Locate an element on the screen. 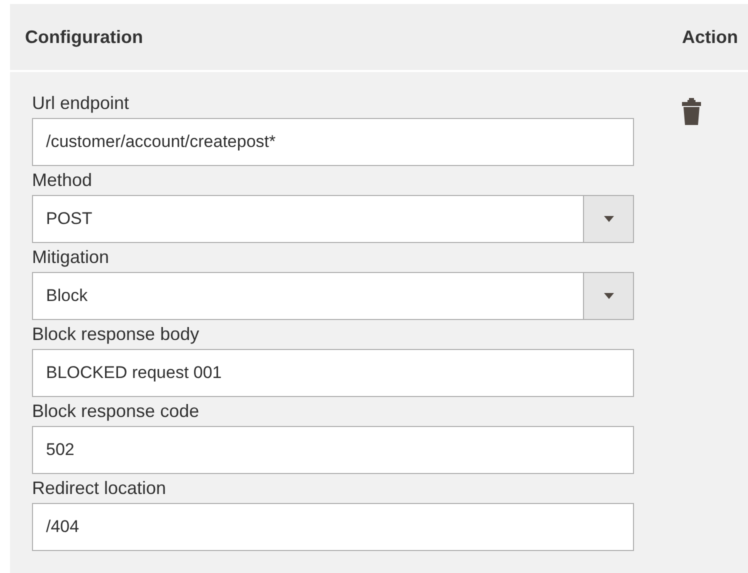 Image resolution: width=748 pixels, height=573 pixels. input-field: /customer/account/createpost* is located at coordinates (333, 142).